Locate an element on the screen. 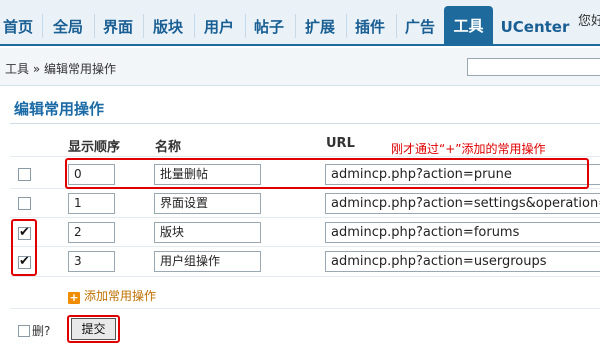 The image size is (600, 350). header-name: 名称 is located at coordinates (168, 147).